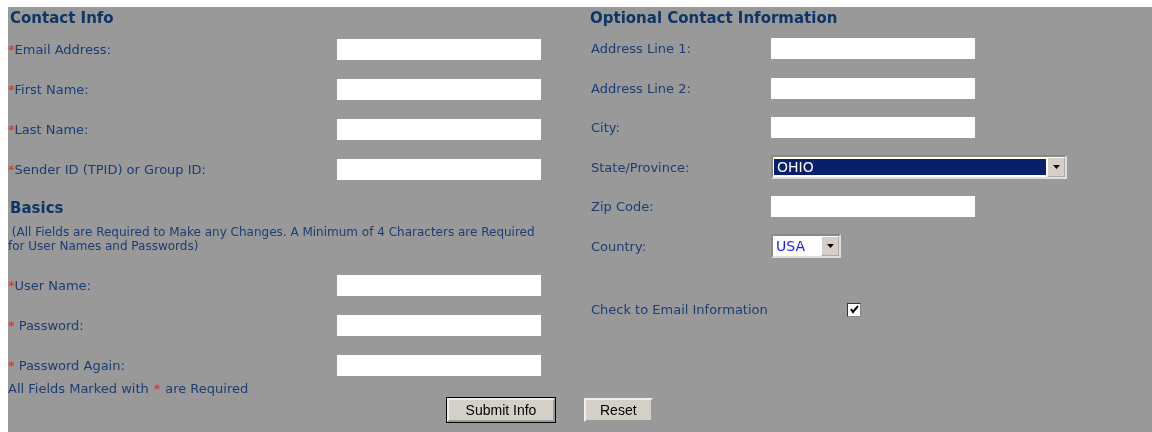 The width and height of the screenshot is (1152, 432). What do you see at coordinates (51, 129) in the screenshot?
I see `field-label: Last Name:` at bounding box center [51, 129].